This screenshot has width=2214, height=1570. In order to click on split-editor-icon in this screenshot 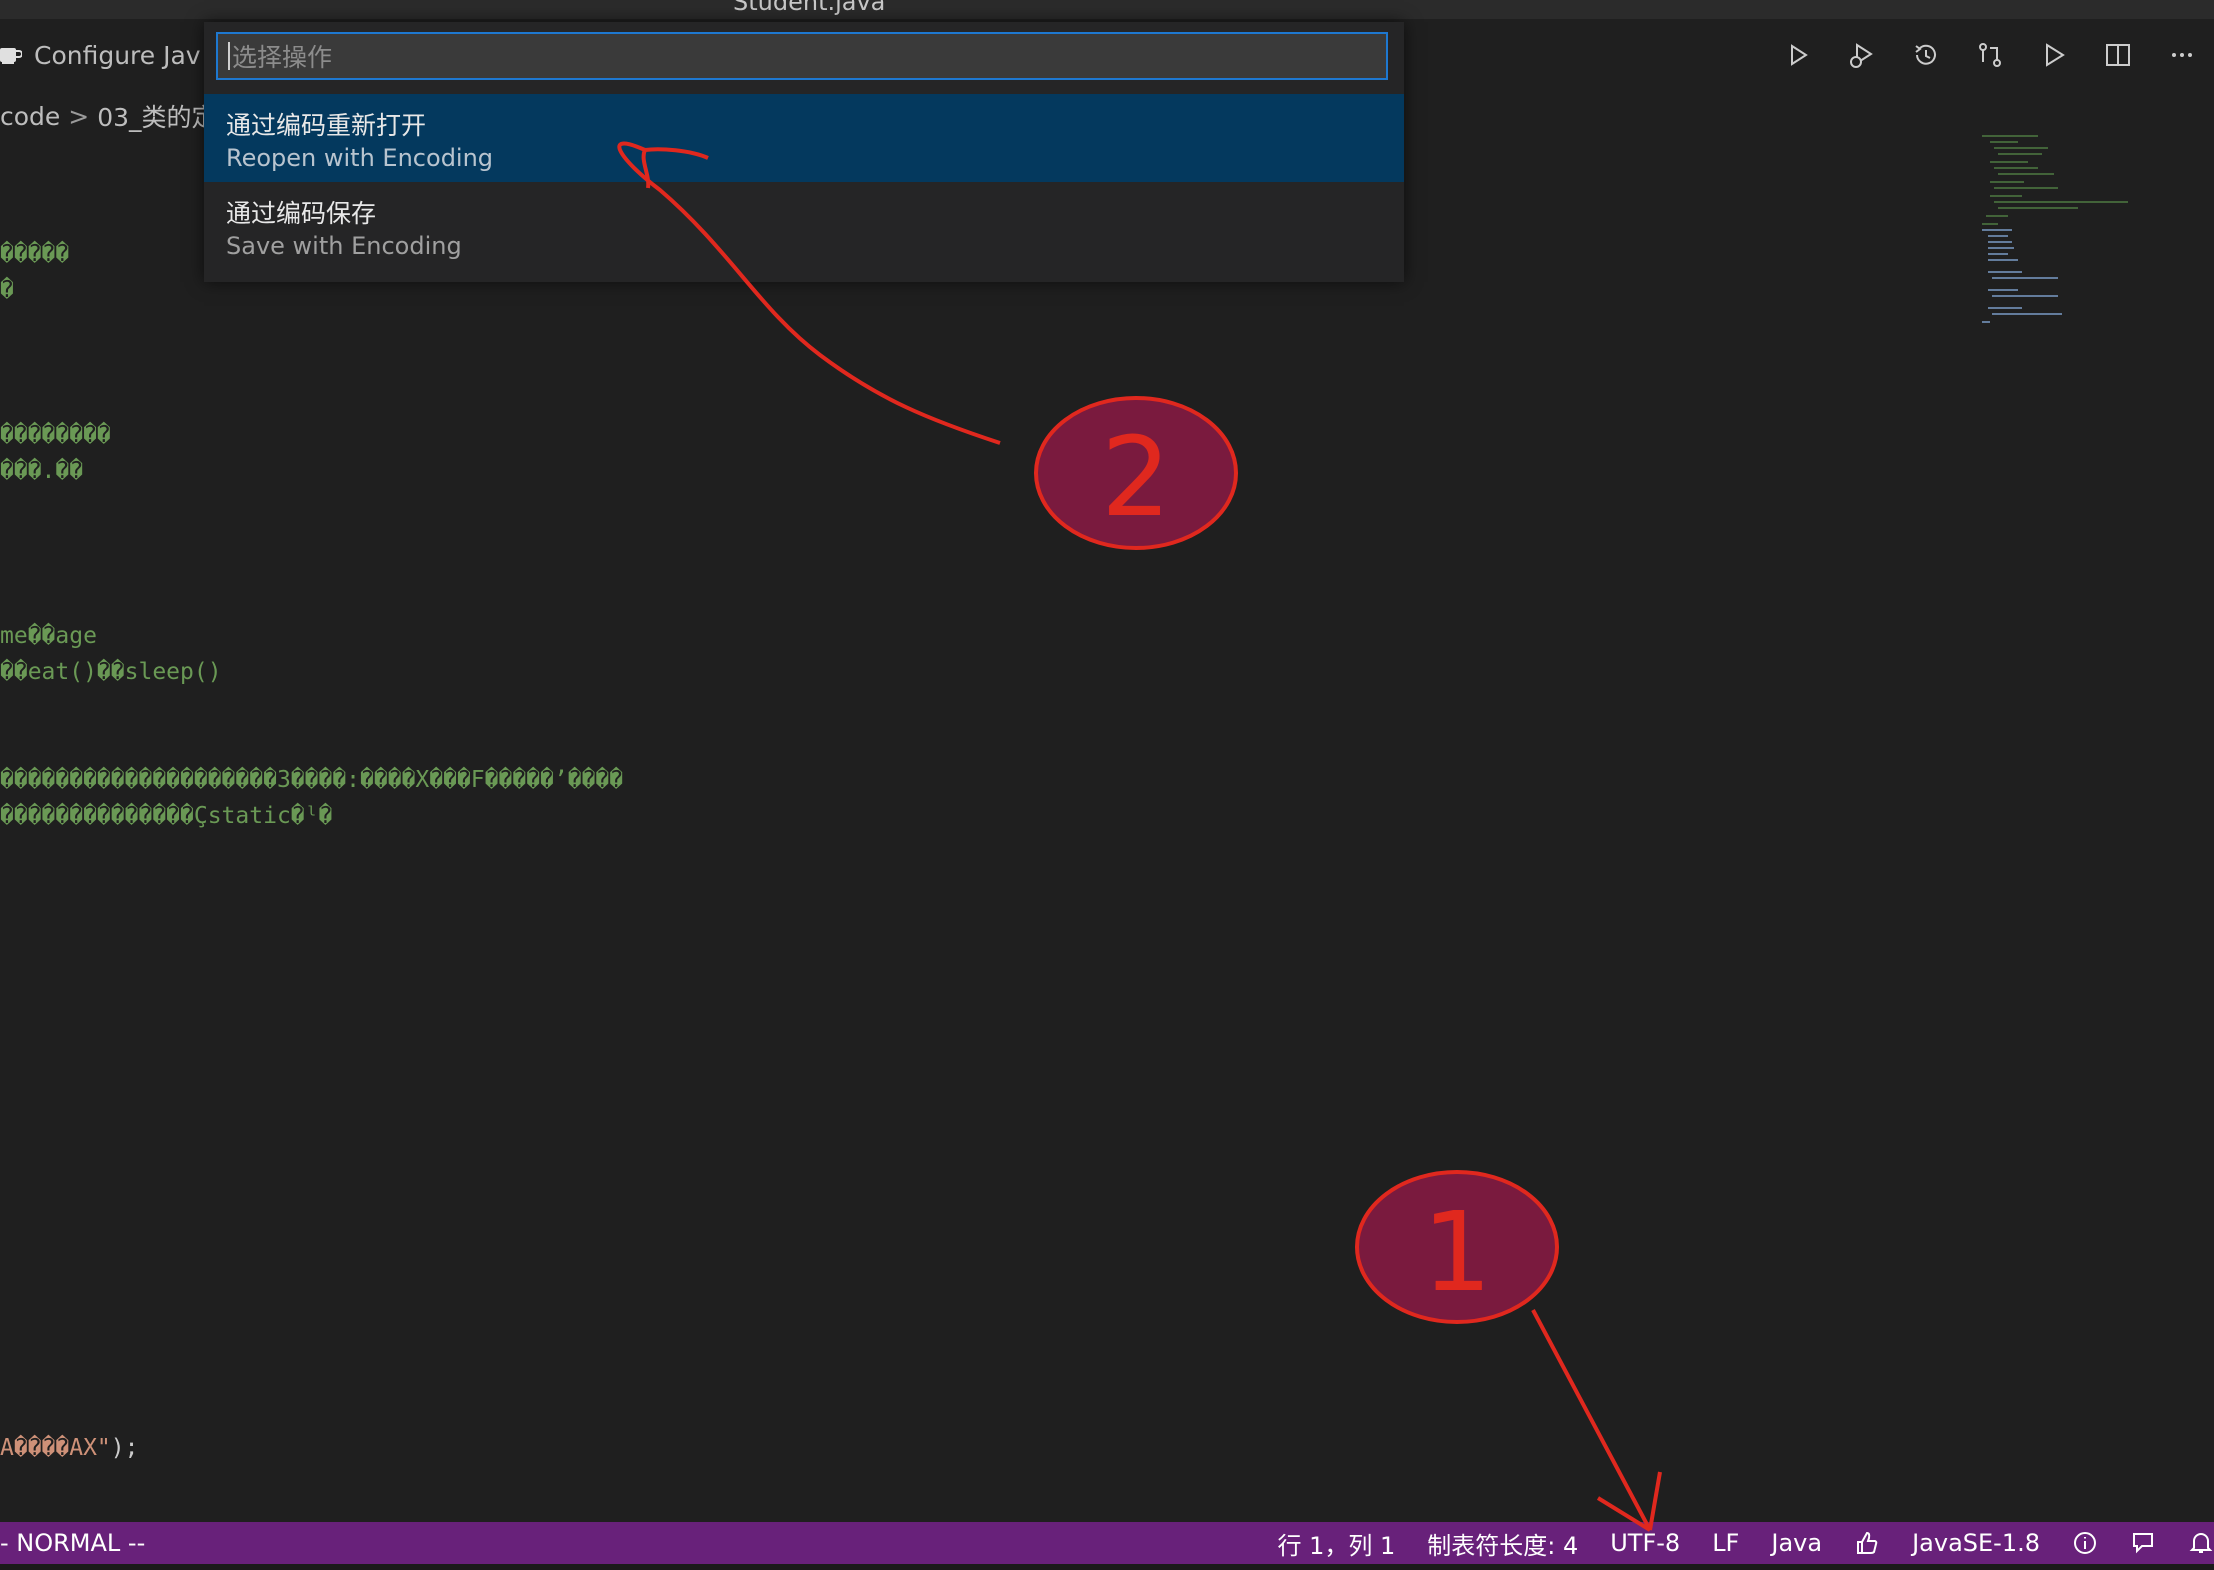, I will do `click(2118, 55)`.